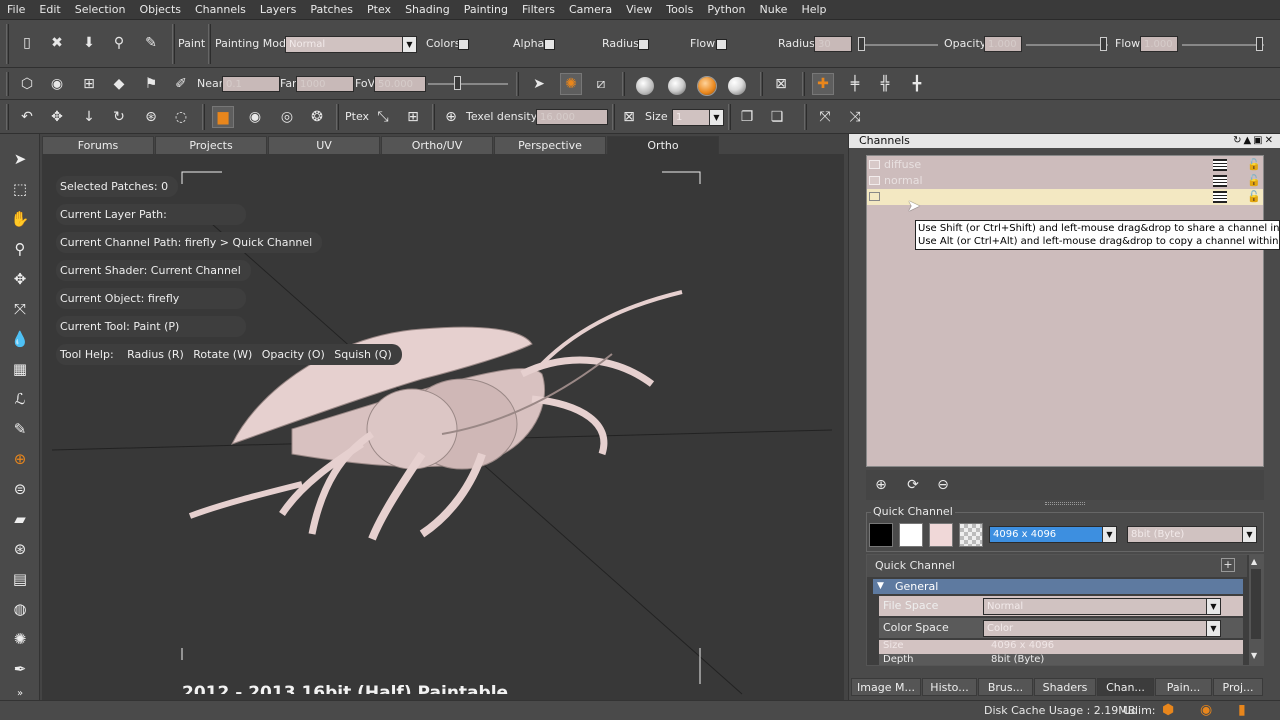 This screenshot has height=720, width=1280. What do you see at coordinates (278, 10) in the screenshot?
I see `menu-layers: Layers` at bounding box center [278, 10].